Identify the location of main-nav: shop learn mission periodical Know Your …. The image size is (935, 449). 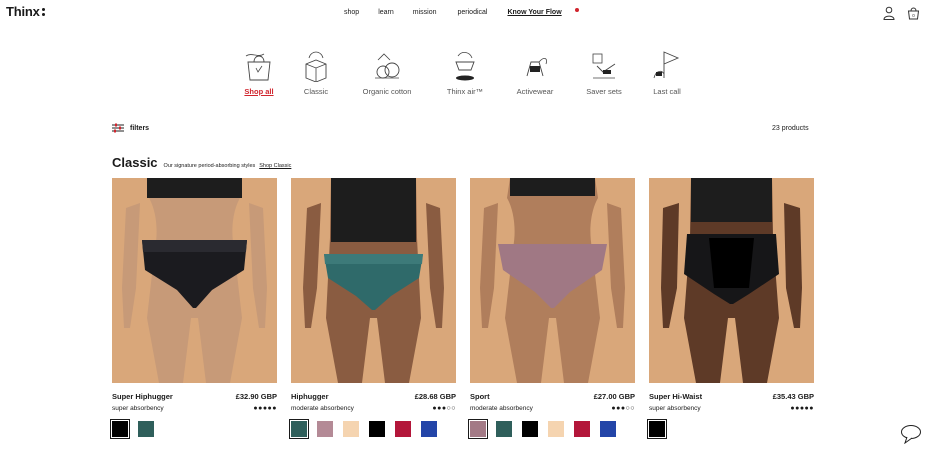
(453, 12).